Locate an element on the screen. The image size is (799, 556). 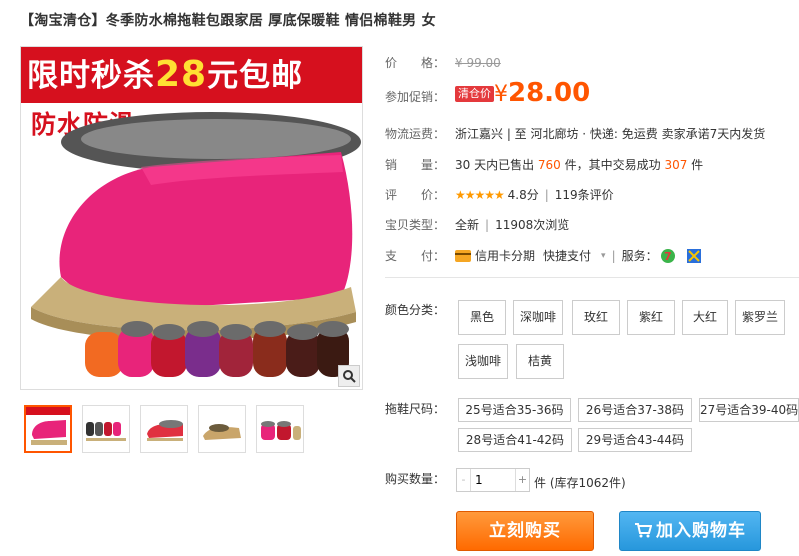
service-label: 服务： is located at coordinates (639, 256).